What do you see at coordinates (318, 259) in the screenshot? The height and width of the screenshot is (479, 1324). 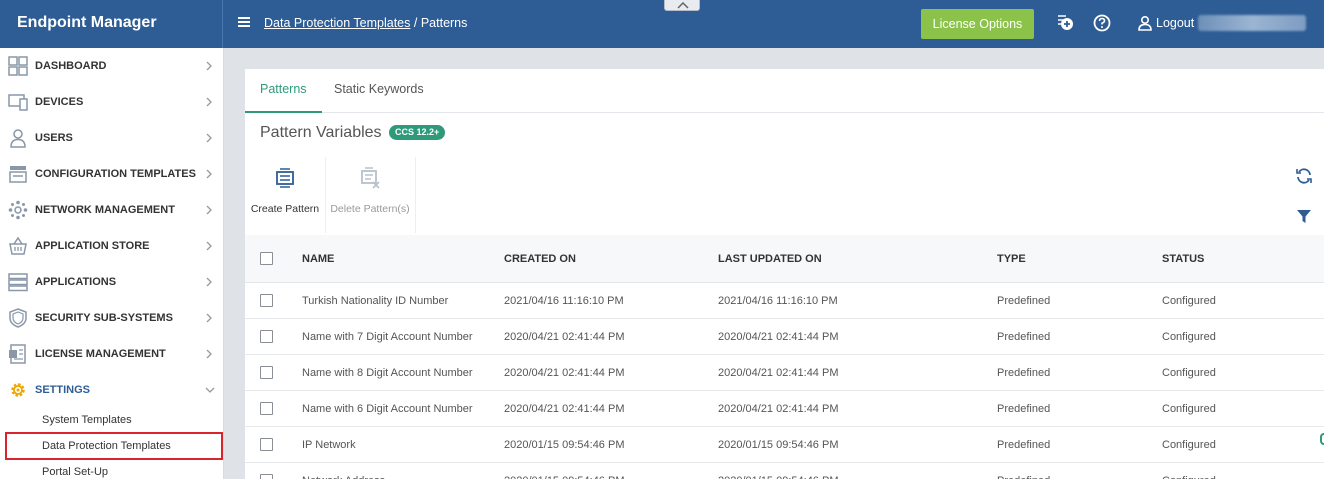 I see `column-header-name: NAME` at bounding box center [318, 259].